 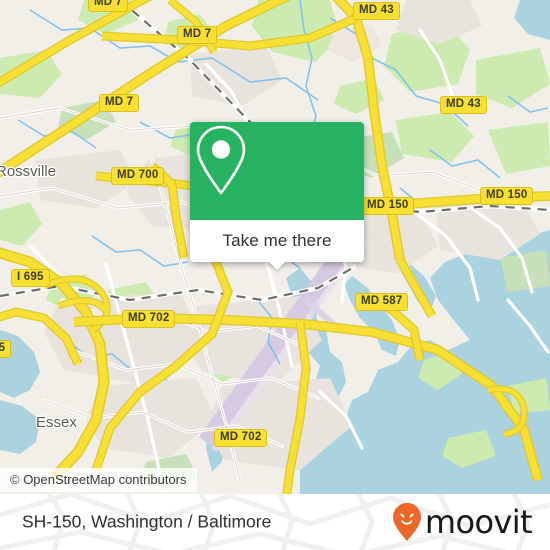 What do you see at coordinates (28, 171) in the screenshot?
I see `place-label-rossville: Rossville` at bounding box center [28, 171].